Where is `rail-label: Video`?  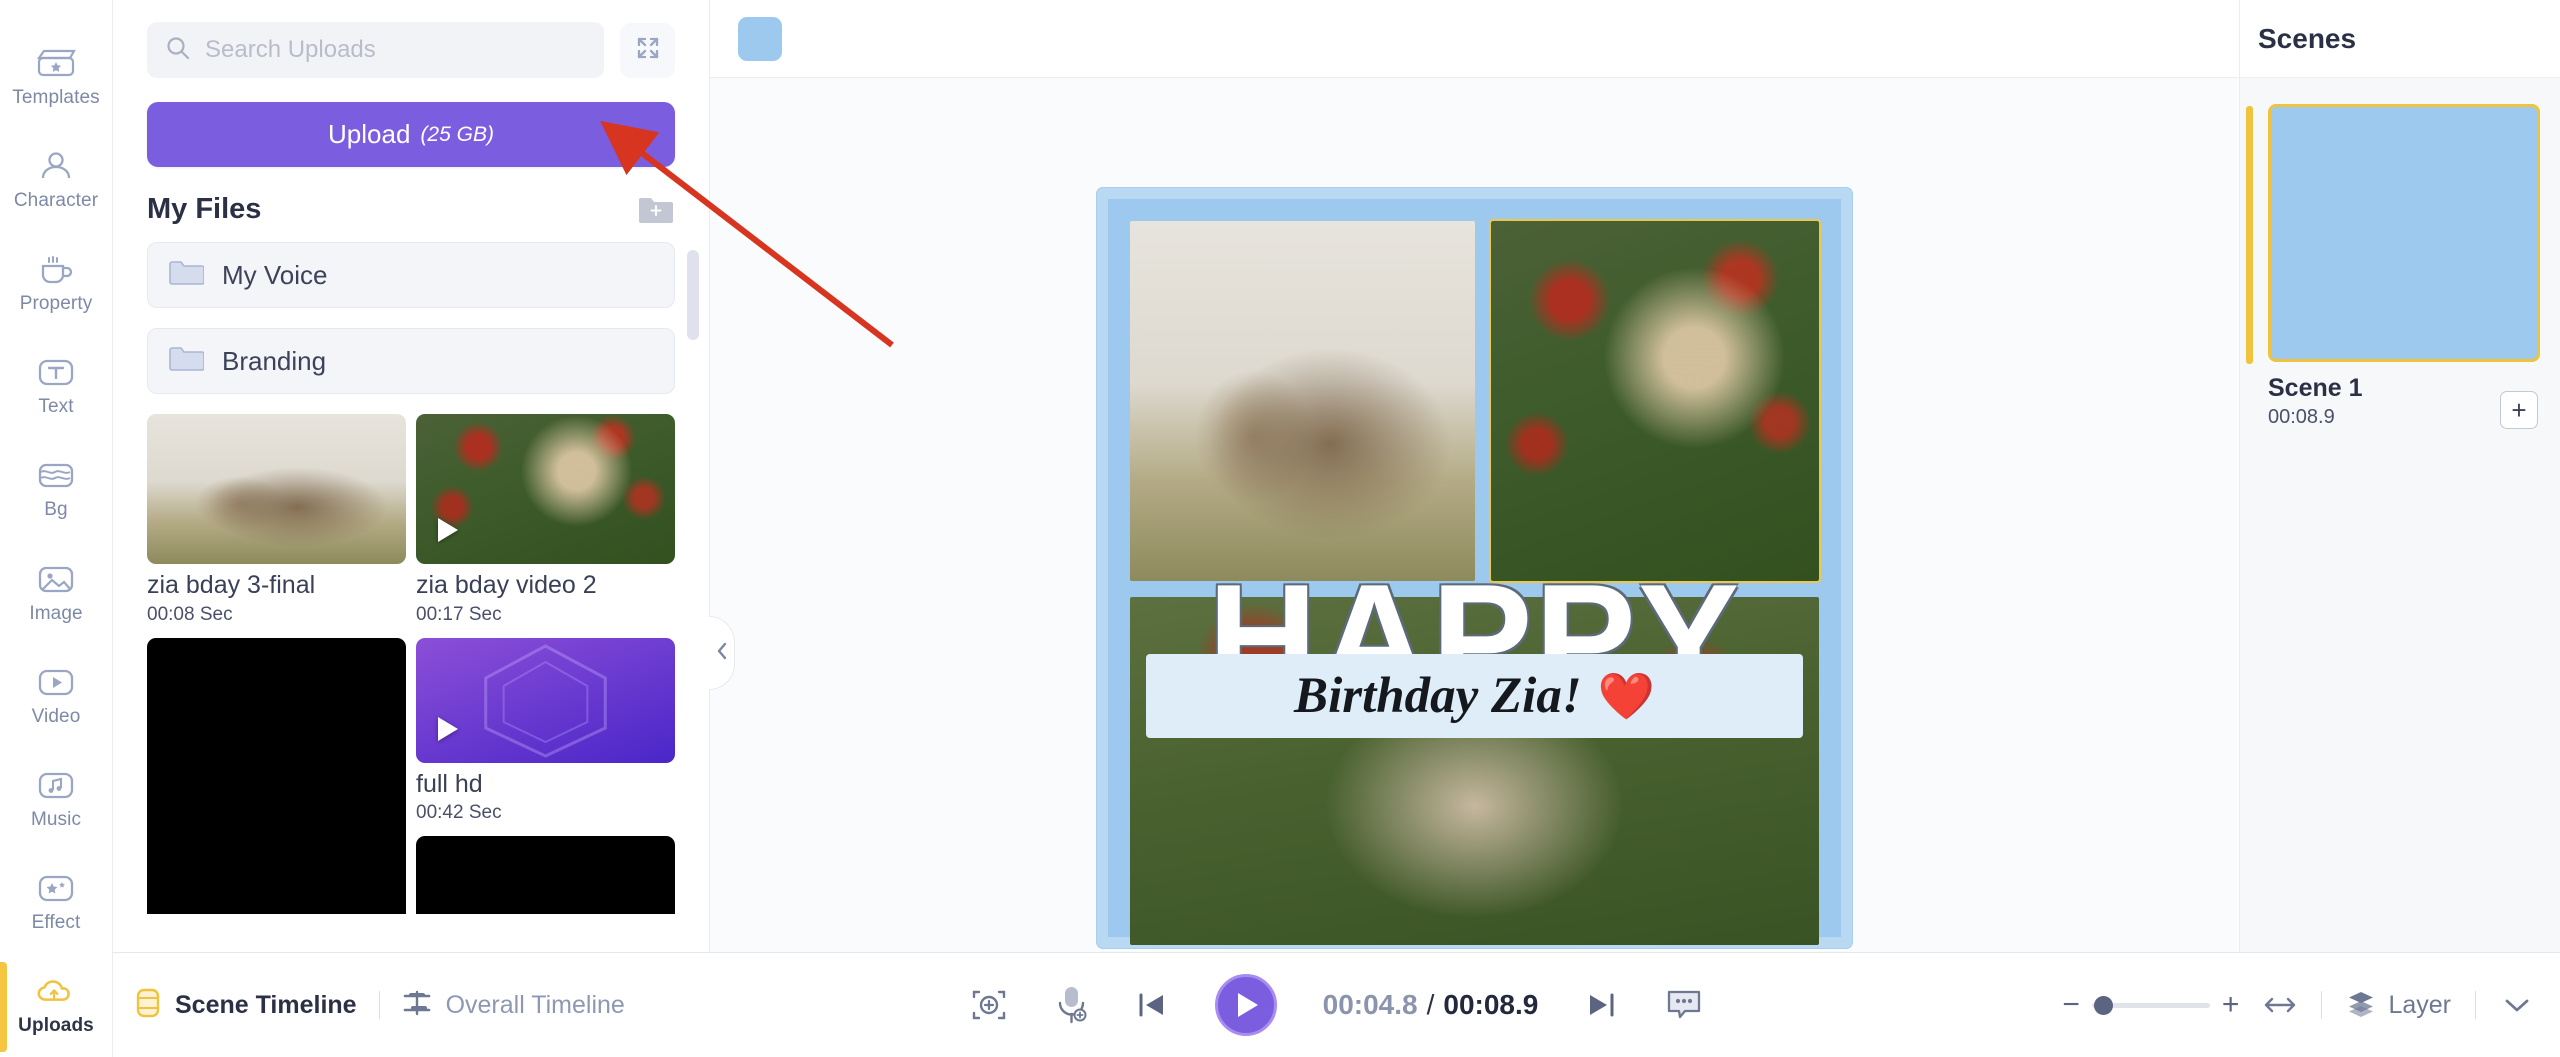 rail-label: Video is located at coordinates (56, 716).